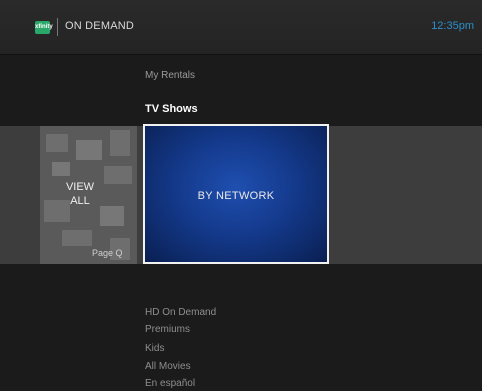 This screenshot has height=391, width=482. Describe the element at coordinates (80, 201) in the screenshot. I see `view-all-line2: ALL` at that location.